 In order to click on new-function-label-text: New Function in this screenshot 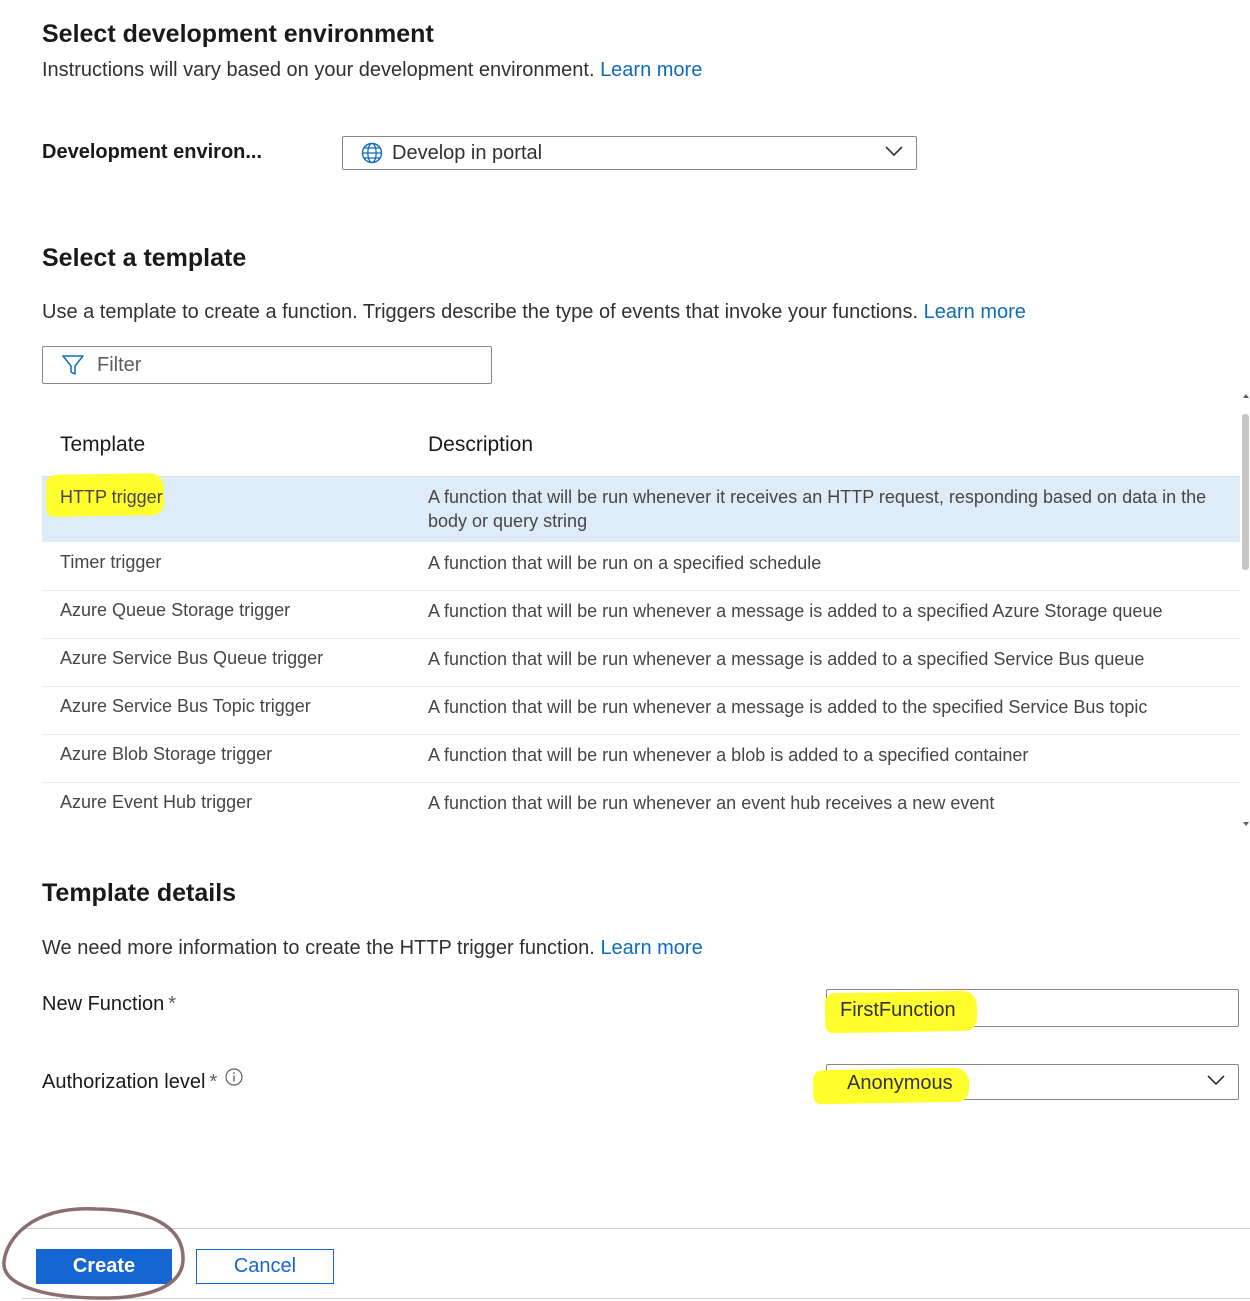, I will do `click(103, 1004)`.